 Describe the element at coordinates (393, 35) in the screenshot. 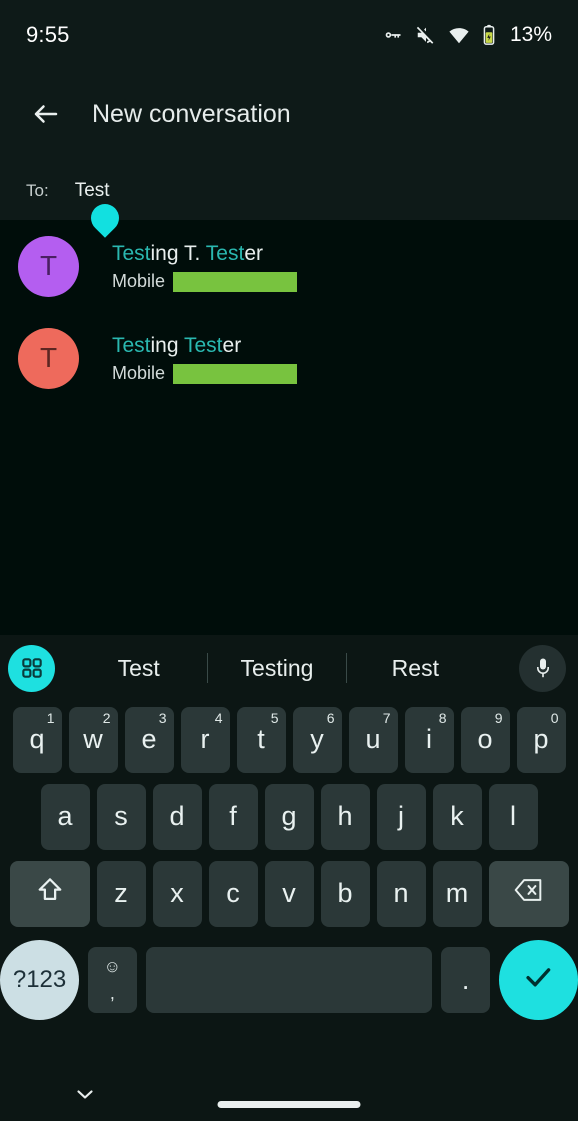

I see `vpn-key-icon` at that location.